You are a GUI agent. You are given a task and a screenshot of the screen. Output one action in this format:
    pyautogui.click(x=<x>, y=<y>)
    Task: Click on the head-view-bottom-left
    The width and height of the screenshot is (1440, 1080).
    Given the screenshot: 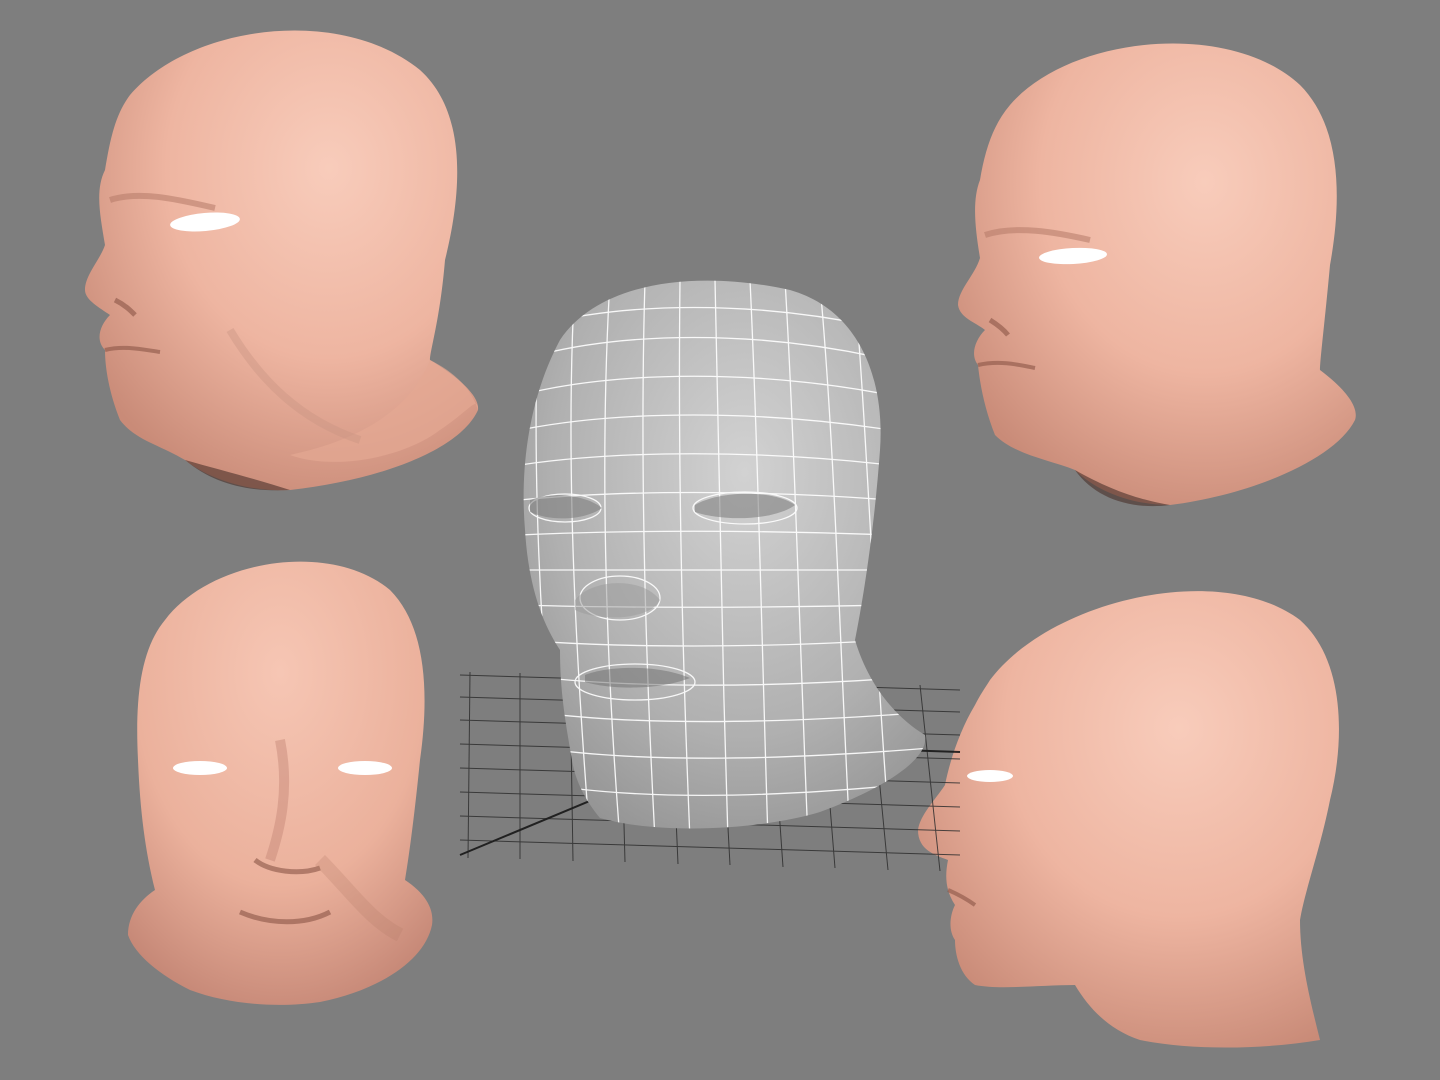 What is the action you would take?
    pyautogui.click(x=280, y=783)
    